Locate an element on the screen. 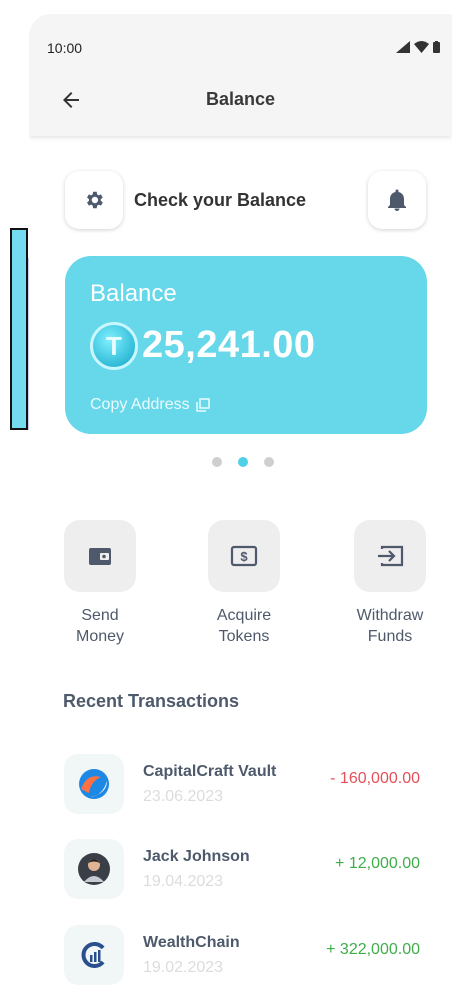 This screenshot has width=452, height=987. person-avatar-icon is located at coordinates (94, 869).